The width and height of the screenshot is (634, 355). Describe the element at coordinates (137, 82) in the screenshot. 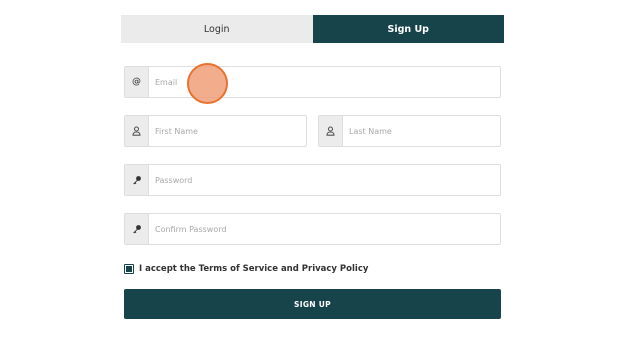

I see `at-icon: @` at that location.